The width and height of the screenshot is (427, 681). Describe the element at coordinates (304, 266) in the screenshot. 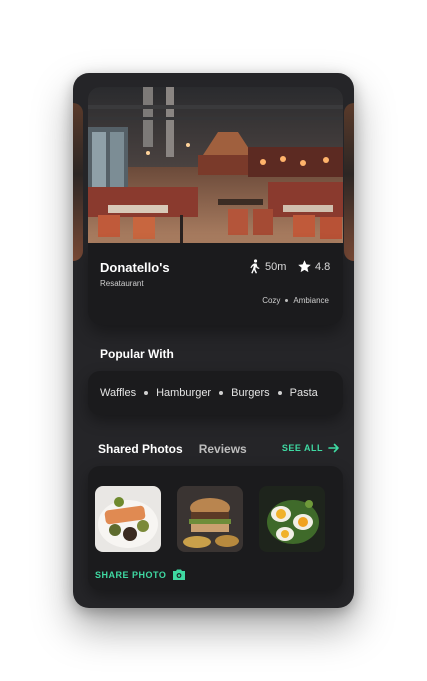

I see `star-icon` at that location.